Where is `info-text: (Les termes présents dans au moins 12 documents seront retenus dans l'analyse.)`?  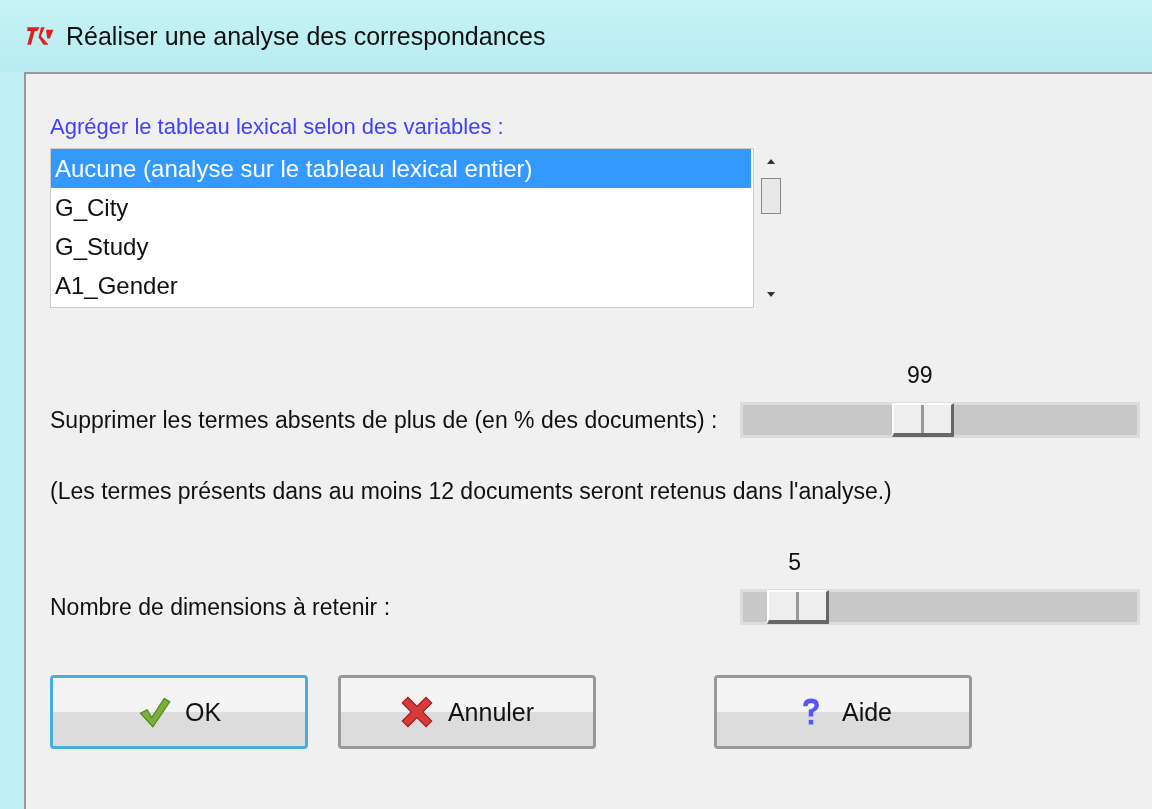
info-text: (Les termes présents dans au moins 12 documents seront retenus dans l'analyse.) is located at coordinates (471, 491).